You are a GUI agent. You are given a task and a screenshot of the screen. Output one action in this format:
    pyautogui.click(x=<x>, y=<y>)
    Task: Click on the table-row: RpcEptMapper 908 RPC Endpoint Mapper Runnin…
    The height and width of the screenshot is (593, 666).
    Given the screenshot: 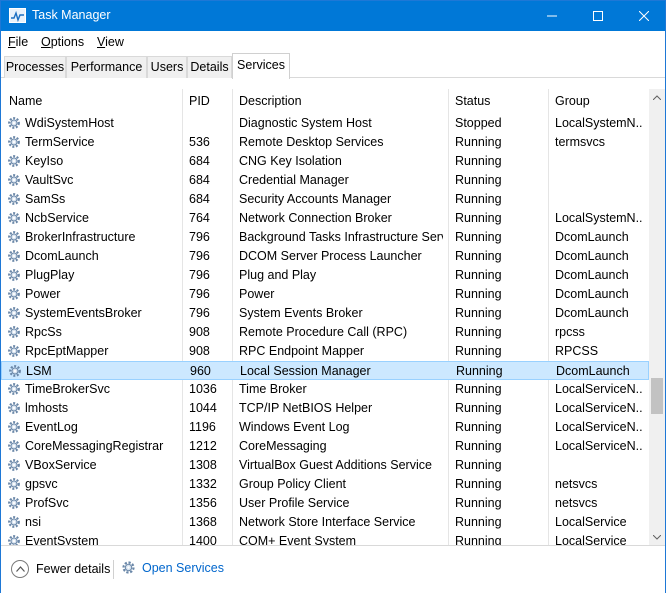 What is the action you would take?
    pyautogui.click(x=325, y=351)
    